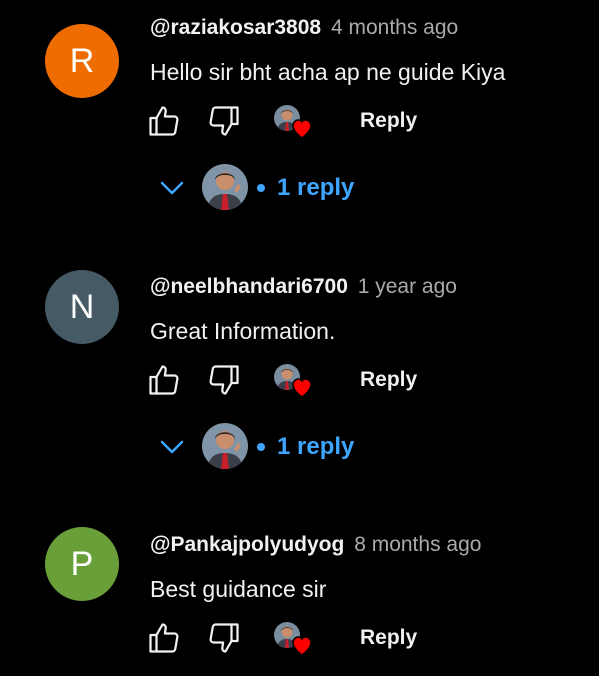 The image size is (599, 676). I want to click on avatar: N, so click(82, 307).